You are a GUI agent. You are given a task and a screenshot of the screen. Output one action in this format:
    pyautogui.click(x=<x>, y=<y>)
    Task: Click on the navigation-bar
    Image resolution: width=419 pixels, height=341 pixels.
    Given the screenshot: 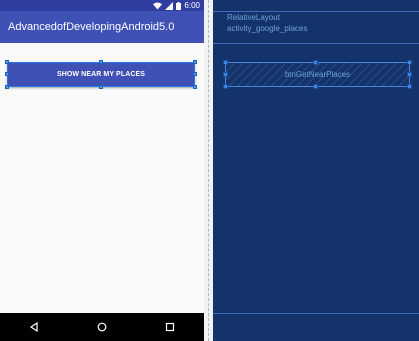 What is the action you would take?
    pyautogui.click(x=102, y=327)
    